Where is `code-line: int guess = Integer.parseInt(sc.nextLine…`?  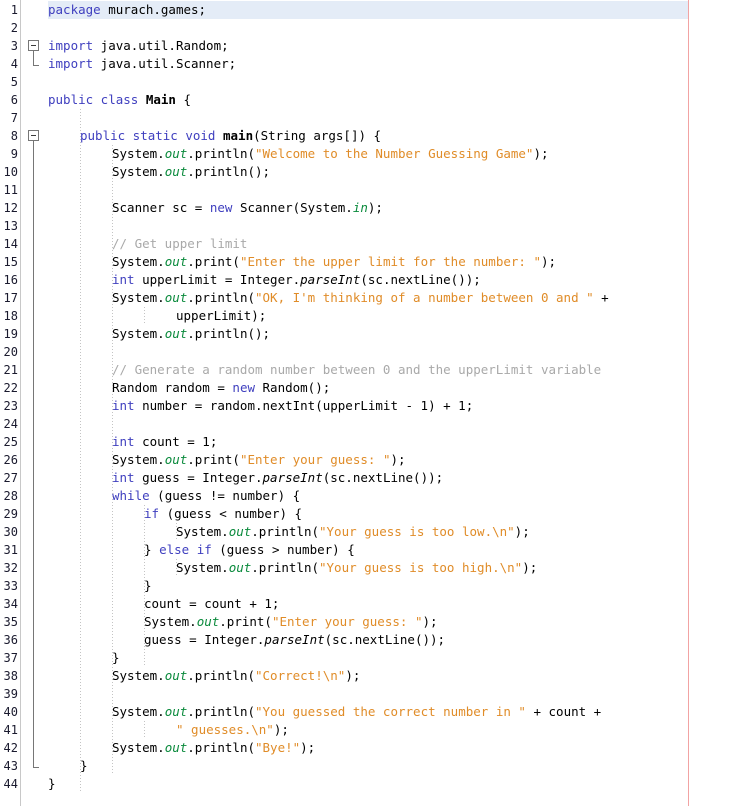
code-line: int guess = Integer.parseInt(sc.nextLine… is located at coordinates (277, 478).